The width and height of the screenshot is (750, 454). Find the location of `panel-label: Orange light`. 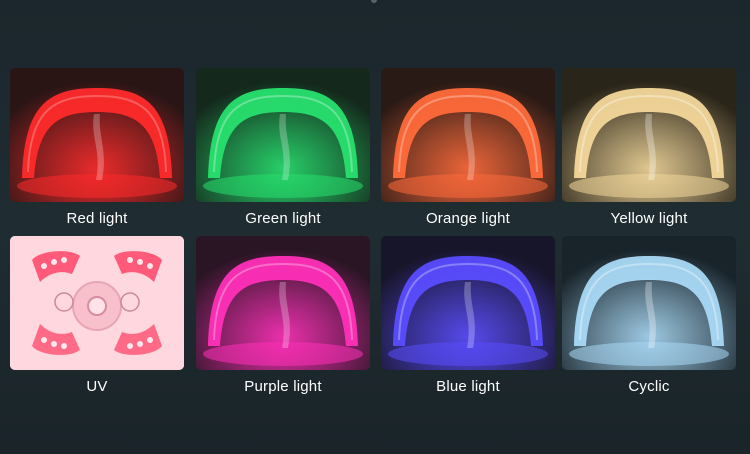

panel-label: Orange light is located at coordinates (468, 218).